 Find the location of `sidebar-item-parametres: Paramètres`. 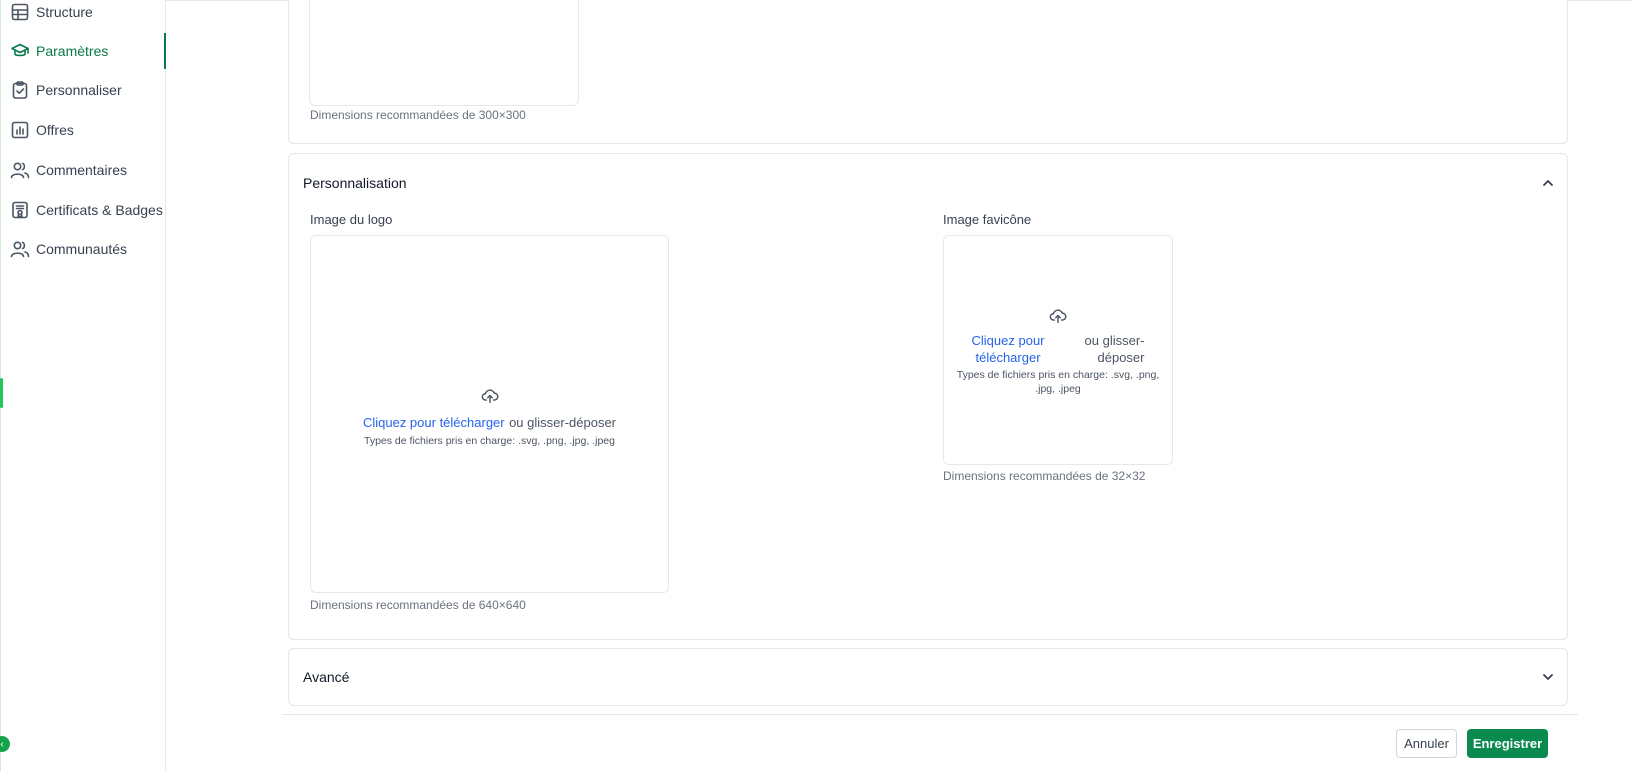

sidebar-item-parametres: Paramètres is located at coordinates (83, 51).